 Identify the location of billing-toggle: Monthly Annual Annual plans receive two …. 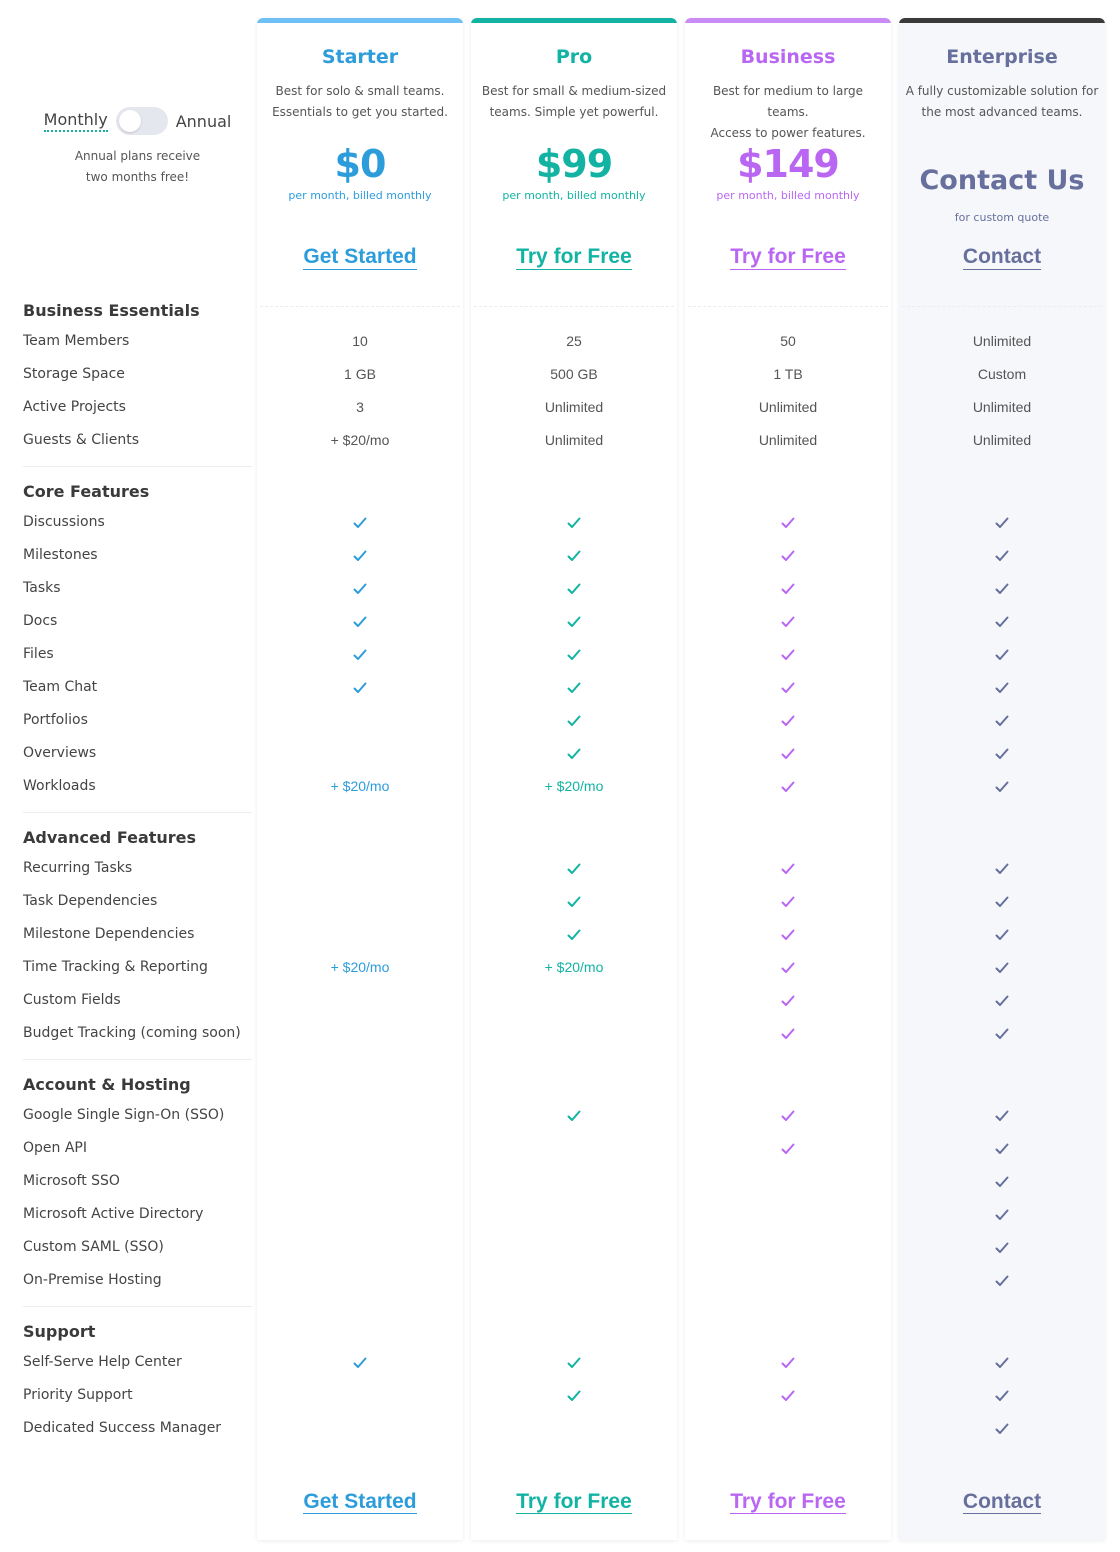
(137, 147).